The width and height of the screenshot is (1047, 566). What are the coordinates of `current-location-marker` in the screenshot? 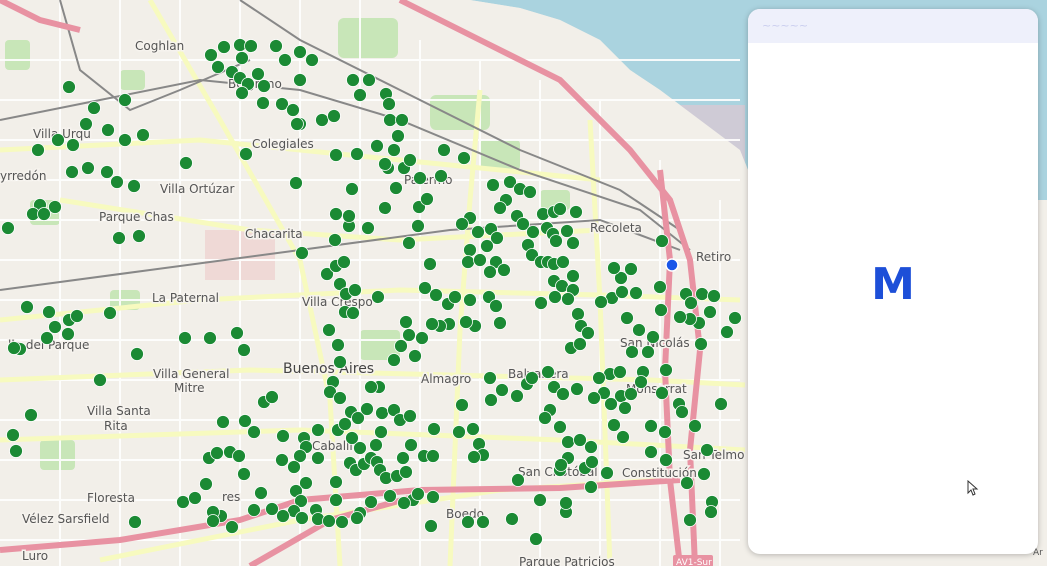 It's located at (672, 265).